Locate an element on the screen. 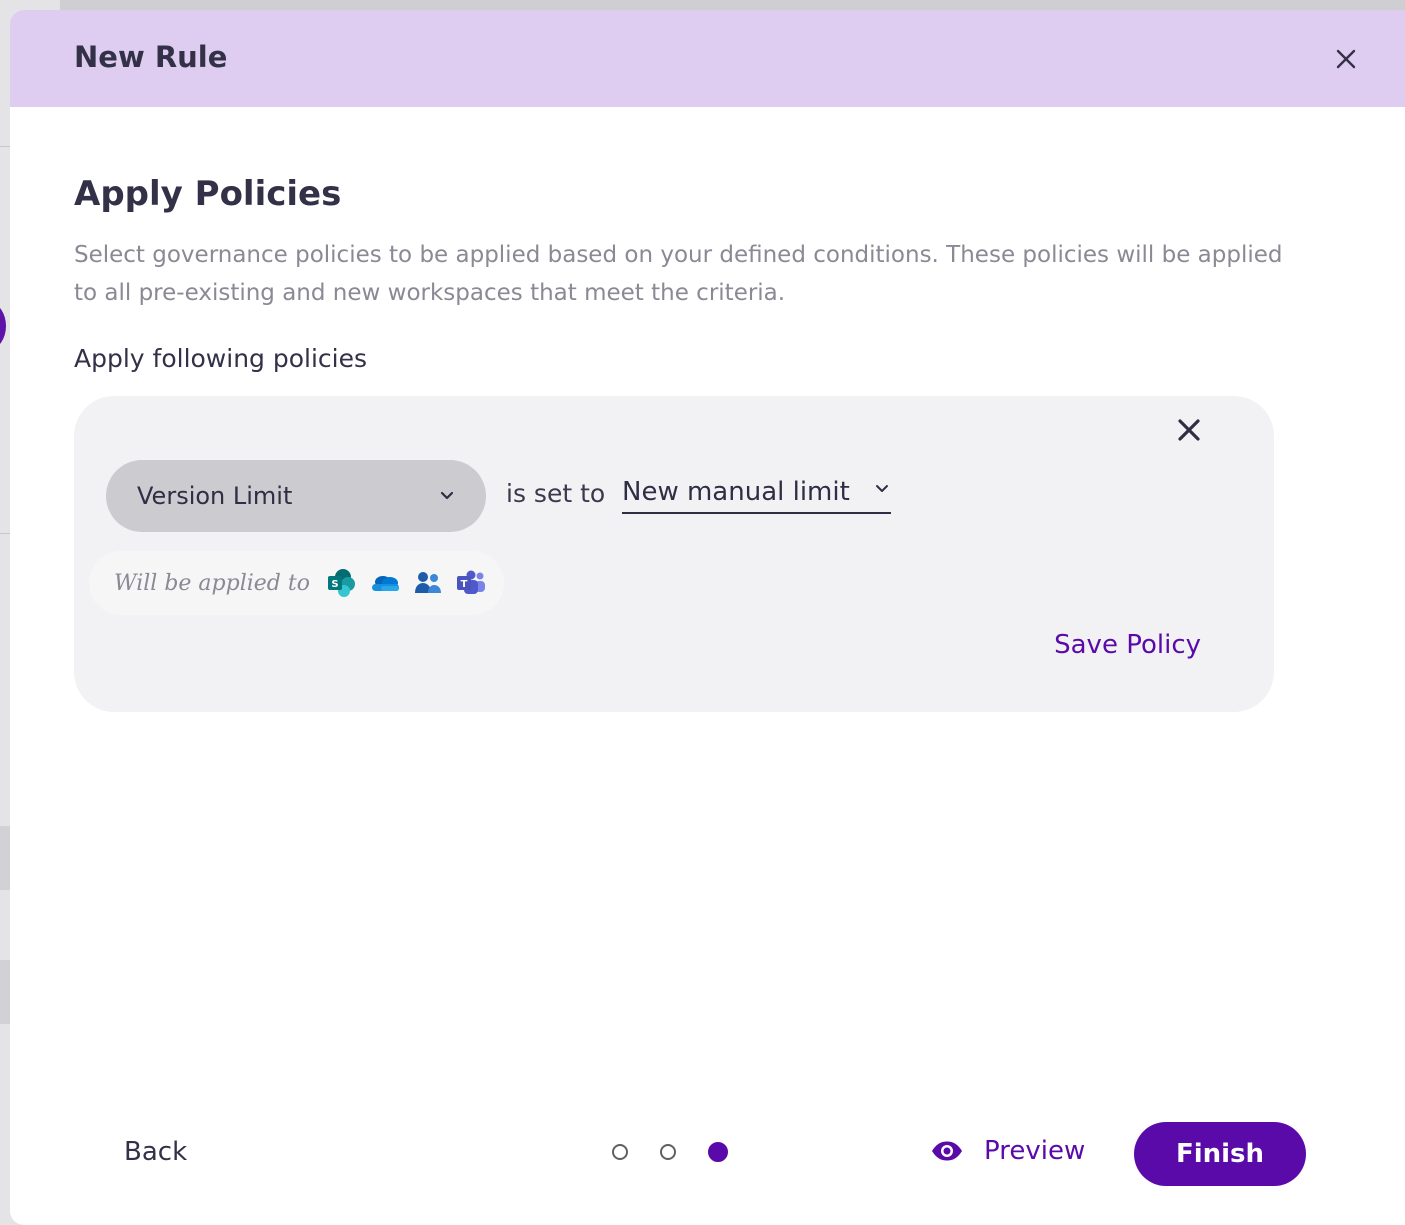 The width and height of the screenshot is (1405, 1225). policy-type-label: Version Limit is located at coordinates (215, 496).